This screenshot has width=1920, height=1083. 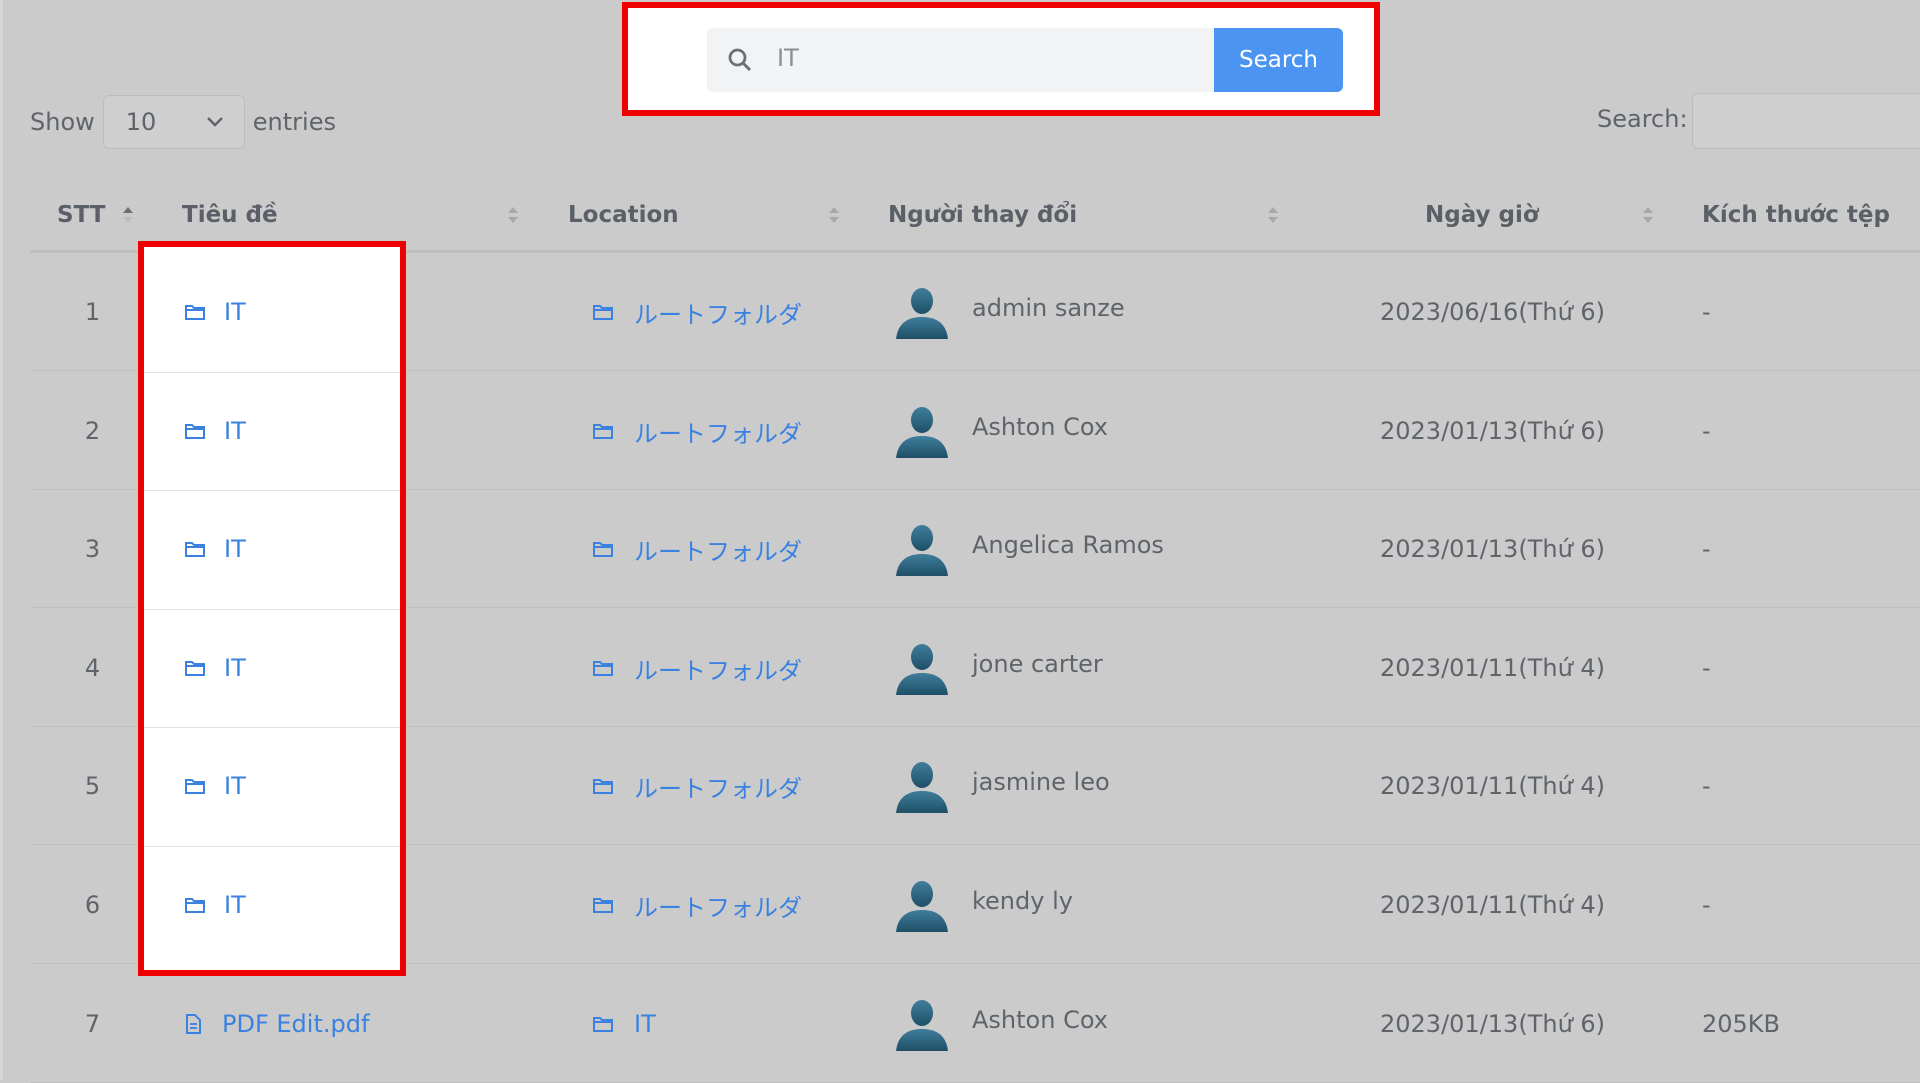 I want to click on row-user: jasmine leo, so click(x=1001, y=786).